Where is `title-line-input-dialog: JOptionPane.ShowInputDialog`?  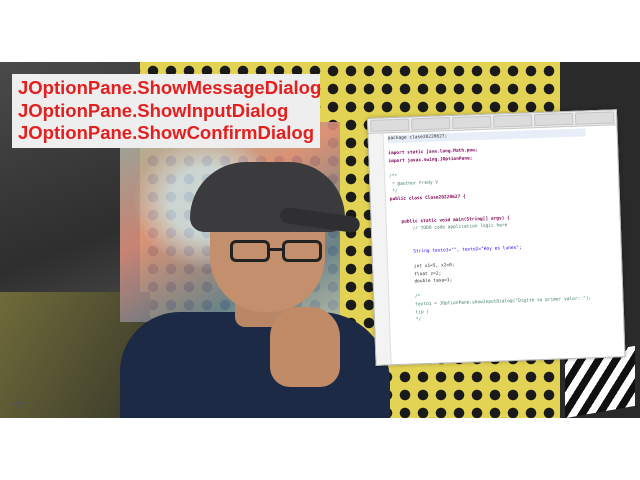 title-line-input-dialog: JOptionPane.ShowInputDialog is located at coordinates (153, 110).